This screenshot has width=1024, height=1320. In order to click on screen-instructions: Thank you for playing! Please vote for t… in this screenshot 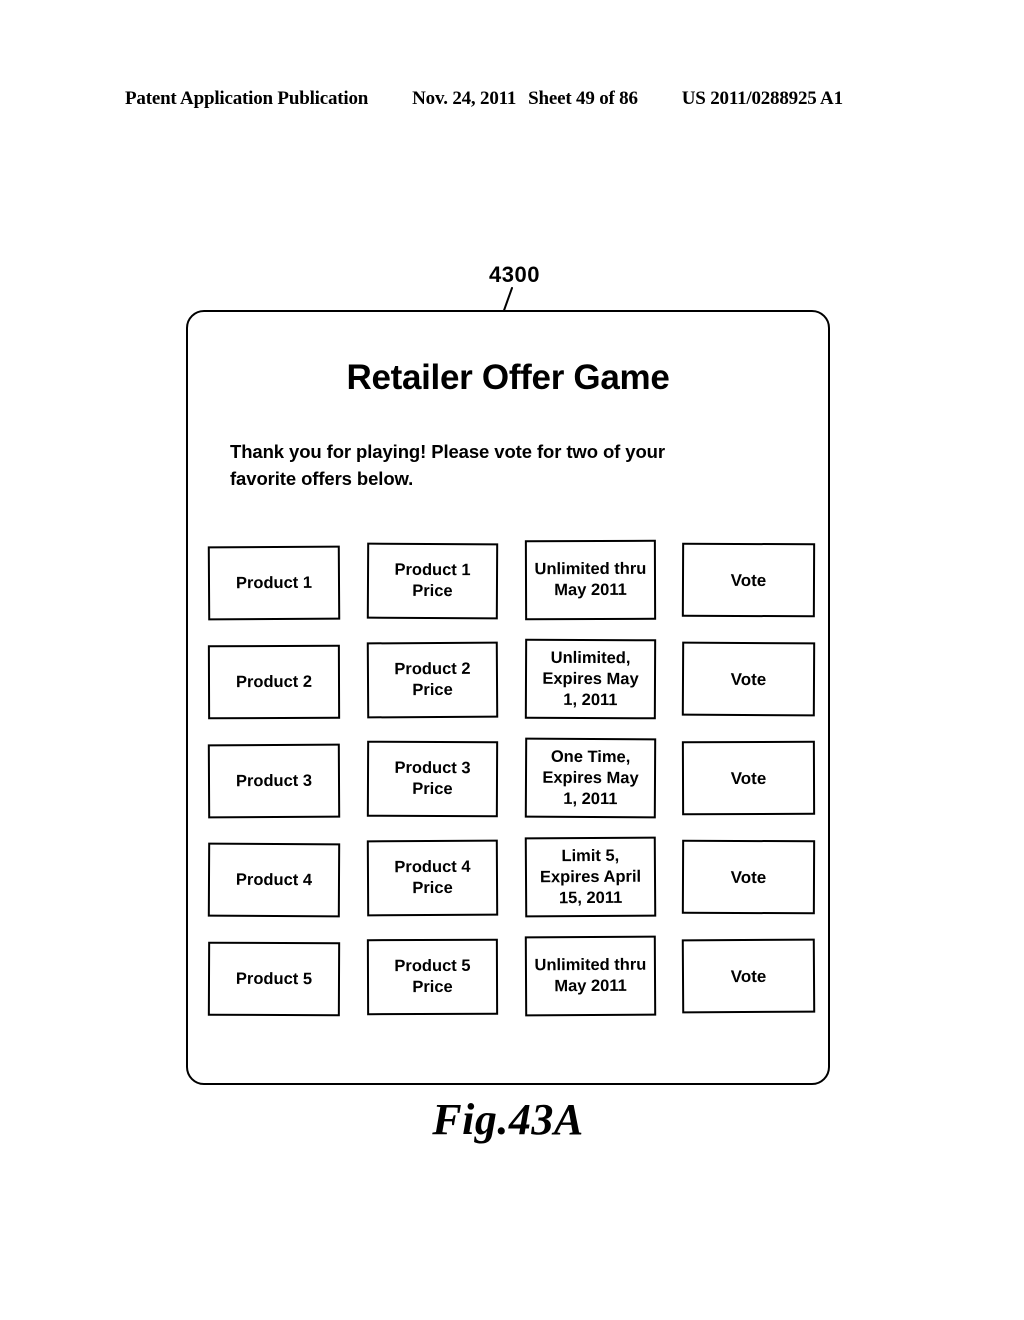, I will do `click(447, 465)`.